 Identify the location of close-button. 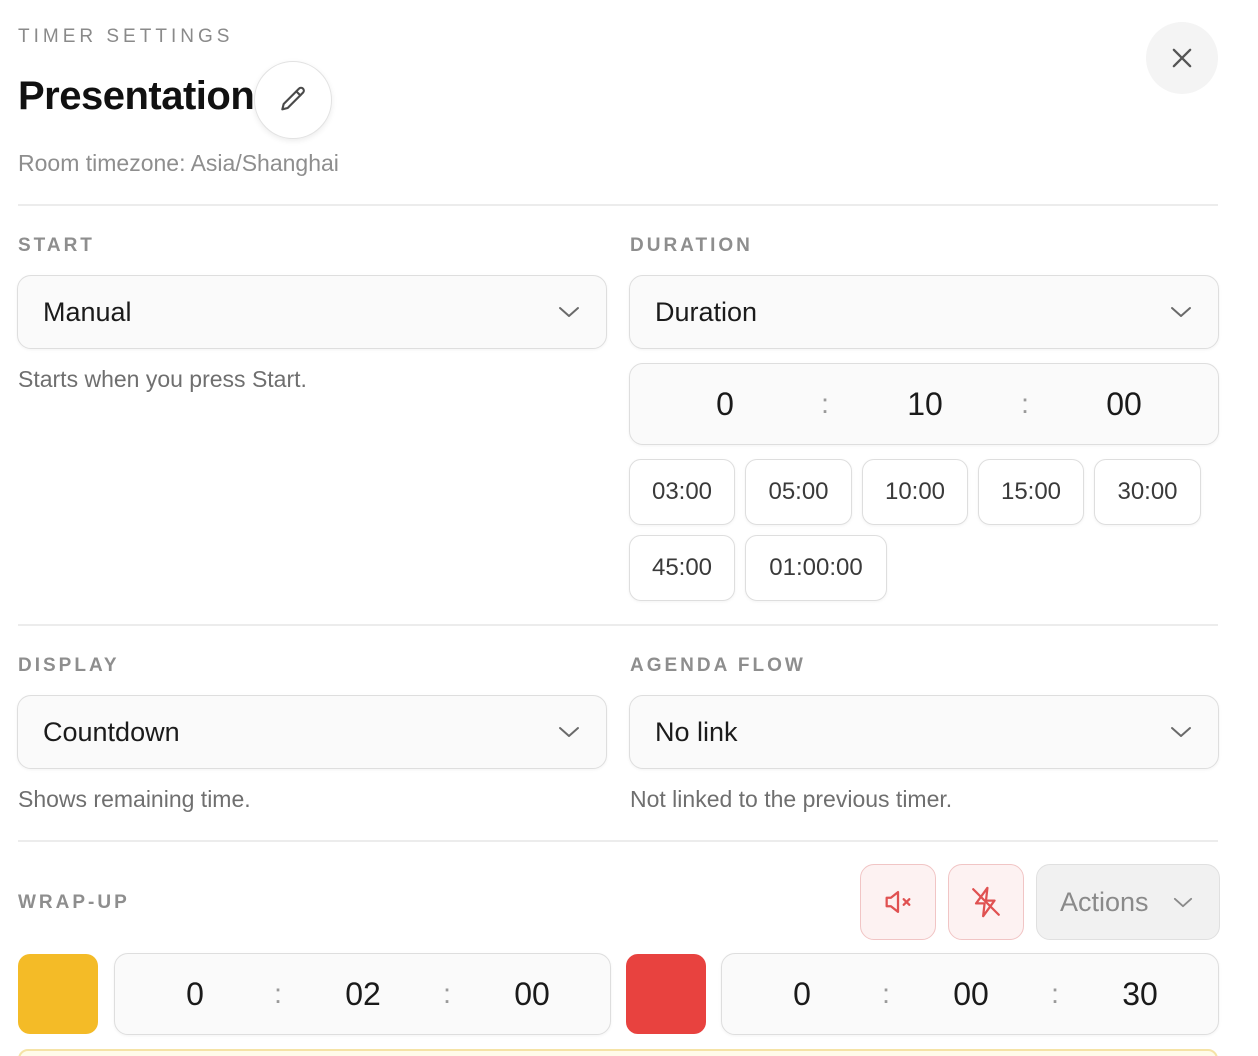
(1182, 58).